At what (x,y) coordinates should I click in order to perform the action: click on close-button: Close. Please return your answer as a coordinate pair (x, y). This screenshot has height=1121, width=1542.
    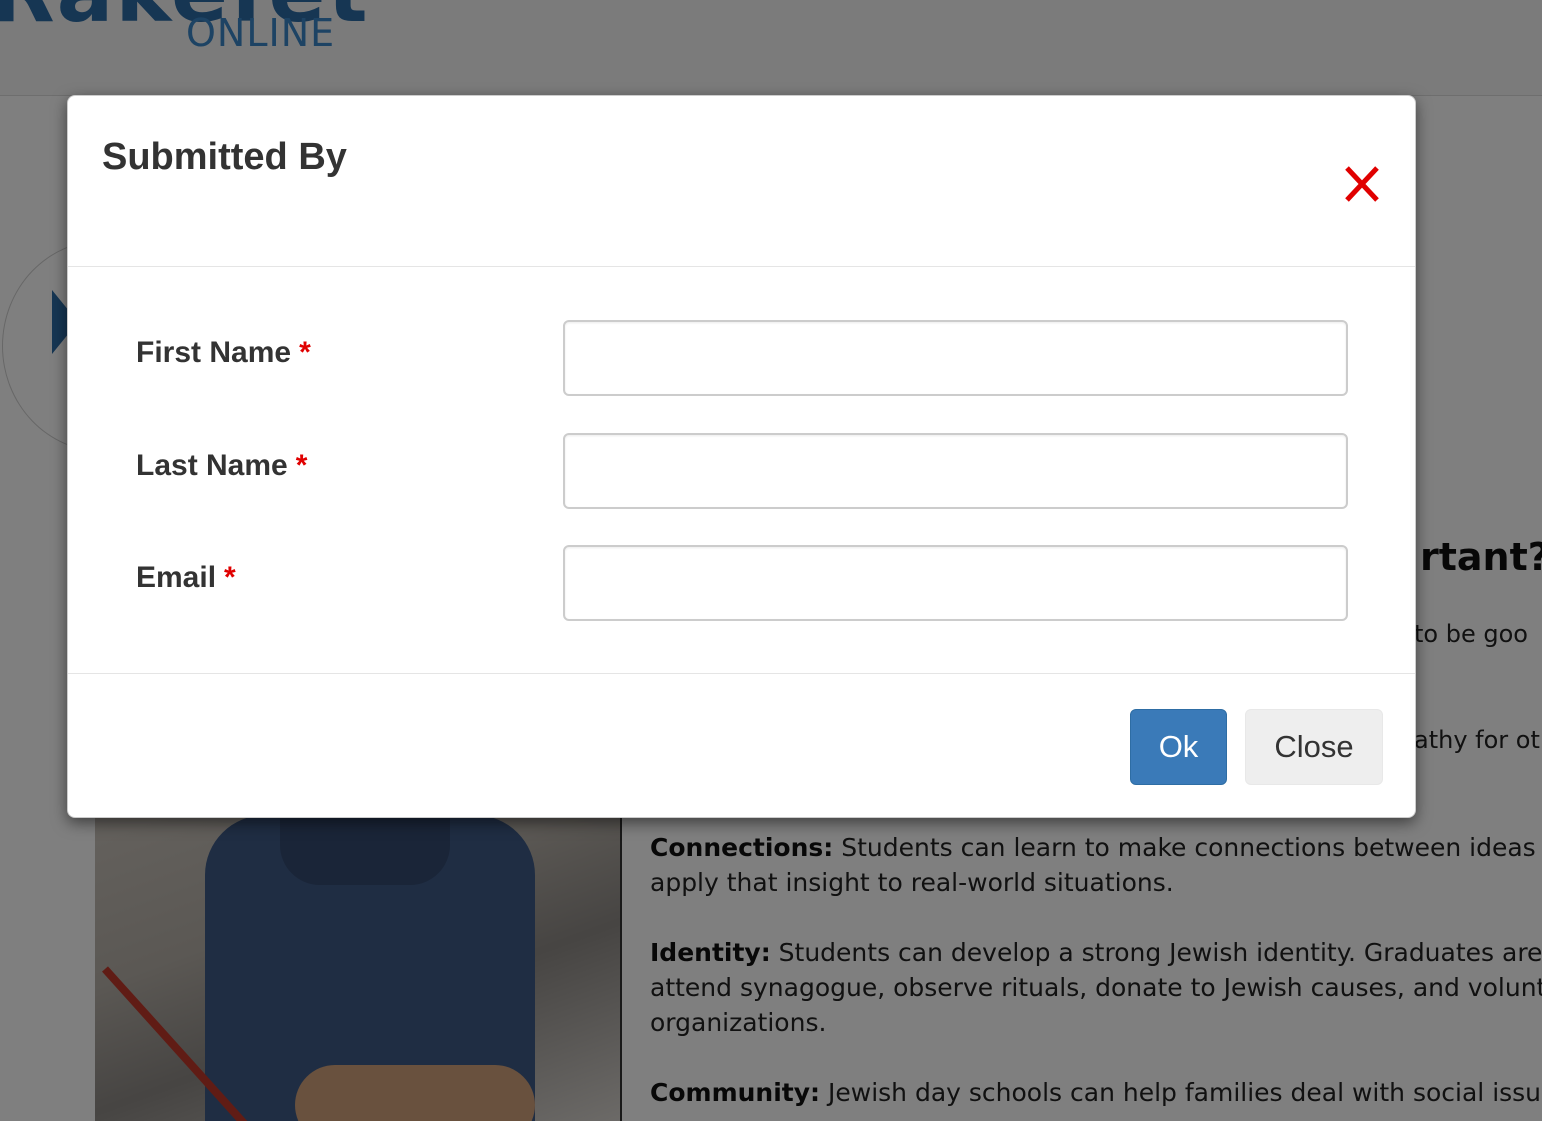
    Looking at the image, I should click on (1314, 747).